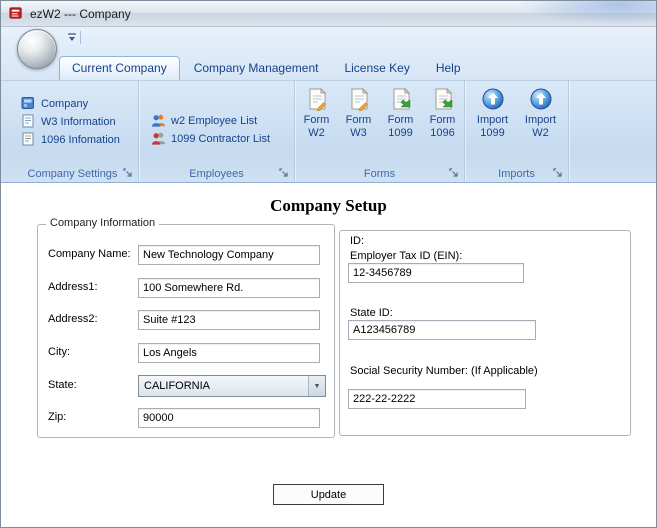  I want to click on ribbon-item-form-1099: Form 1099, so click(401, 126).